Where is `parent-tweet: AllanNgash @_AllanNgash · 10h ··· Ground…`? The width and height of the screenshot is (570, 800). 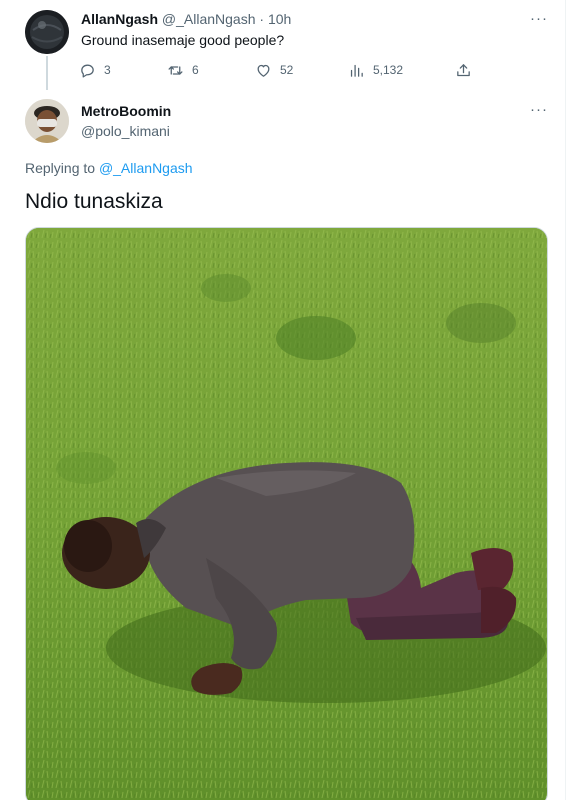
parent-tweet: AllanNgash @_AllanNgash · 10h ··· Ground… is located at coordinates (283, 46).